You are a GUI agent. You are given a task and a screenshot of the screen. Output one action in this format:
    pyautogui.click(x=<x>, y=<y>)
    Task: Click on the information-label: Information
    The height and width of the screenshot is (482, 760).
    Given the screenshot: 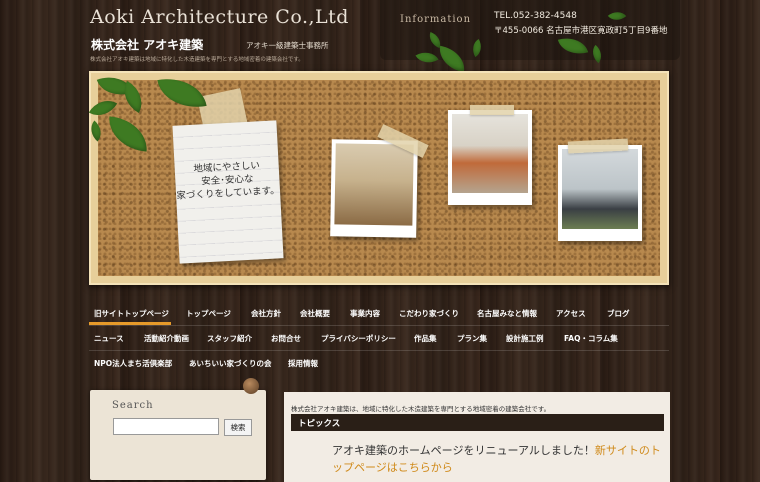 What is the action you would take?
    pyautogui.click(x=436, y=19)
    